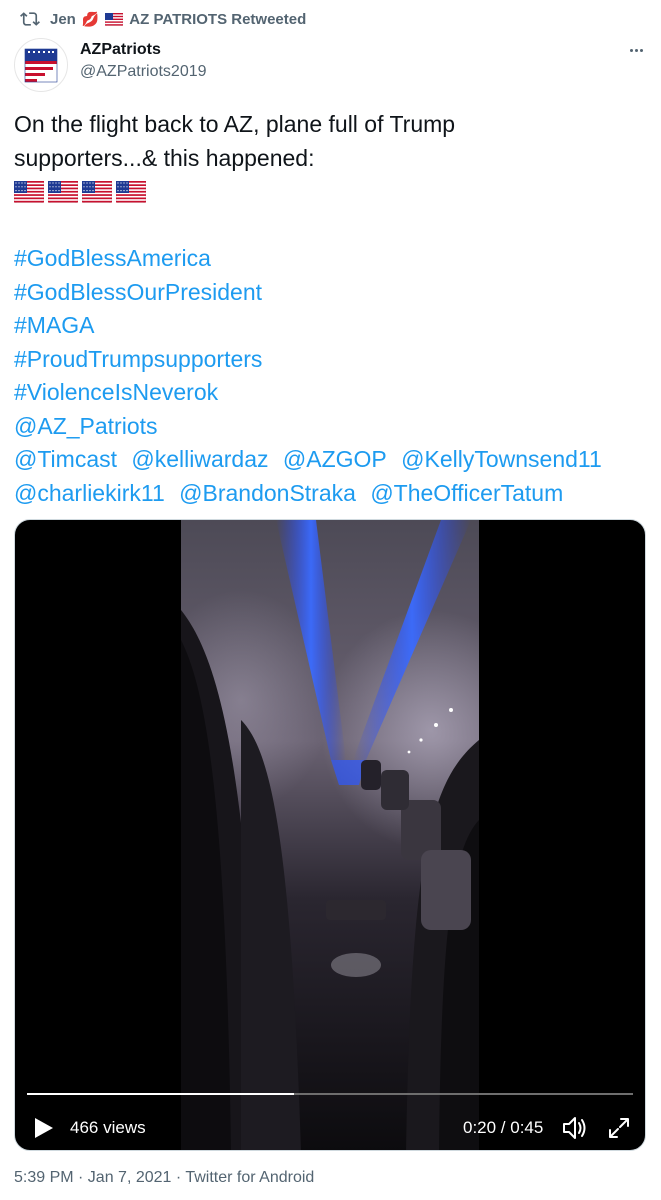  What do you see at coordinates (143, 72) in the screenshot?
I see `author-handle: @AZPatriots2019` at bounding box center [143, 72].